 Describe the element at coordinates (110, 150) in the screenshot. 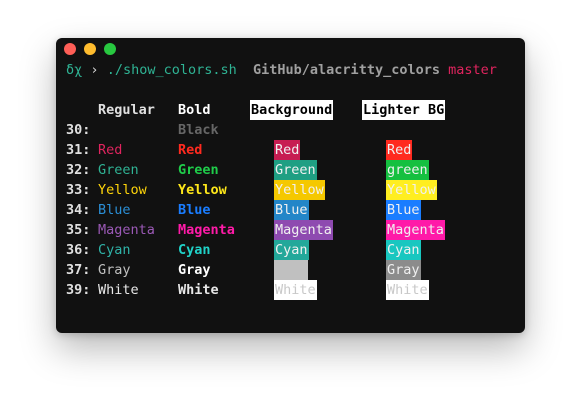

I see `regular-color-text: Red` at that location.